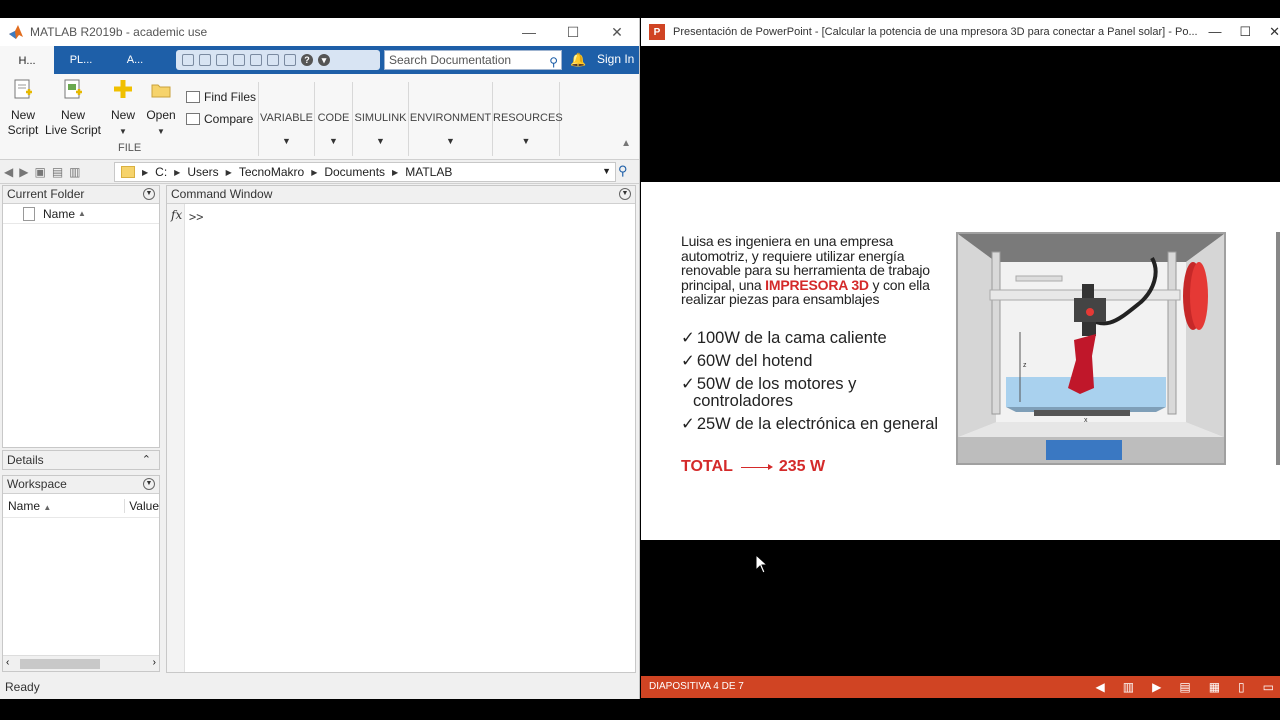  Describe the element at coordinates (606, 171) in the screenshot. I see `path-dropdown-icon: ▼` at that location.